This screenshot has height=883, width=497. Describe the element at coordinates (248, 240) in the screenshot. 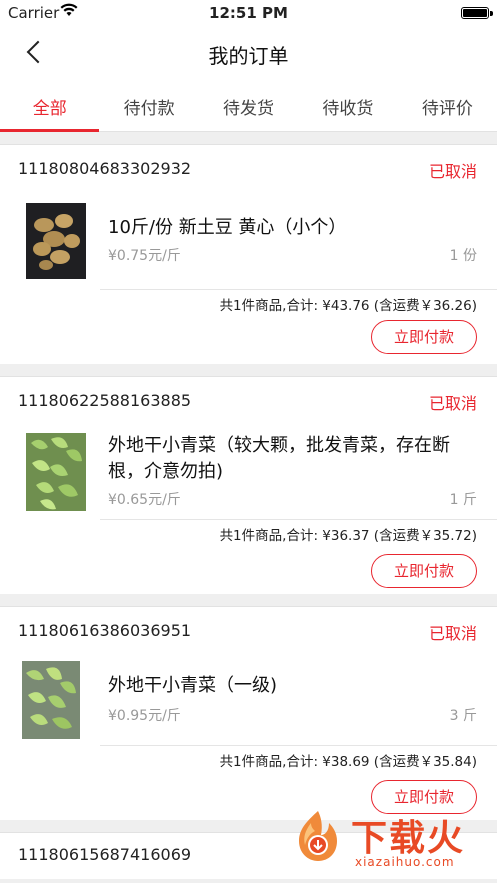

I see `order-item: 10斤/份 新土豆 黄心（小个） ¥0.75元/斤 1 份` at that location.